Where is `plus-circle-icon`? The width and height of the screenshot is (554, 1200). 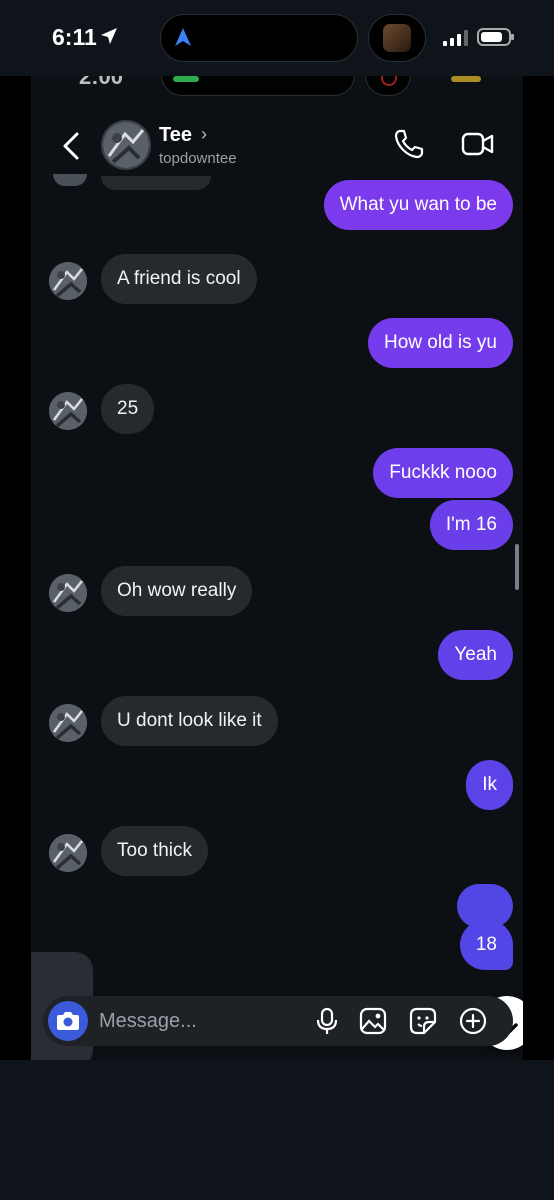 plus-circle-icon is located at coordinates (473, 1021).